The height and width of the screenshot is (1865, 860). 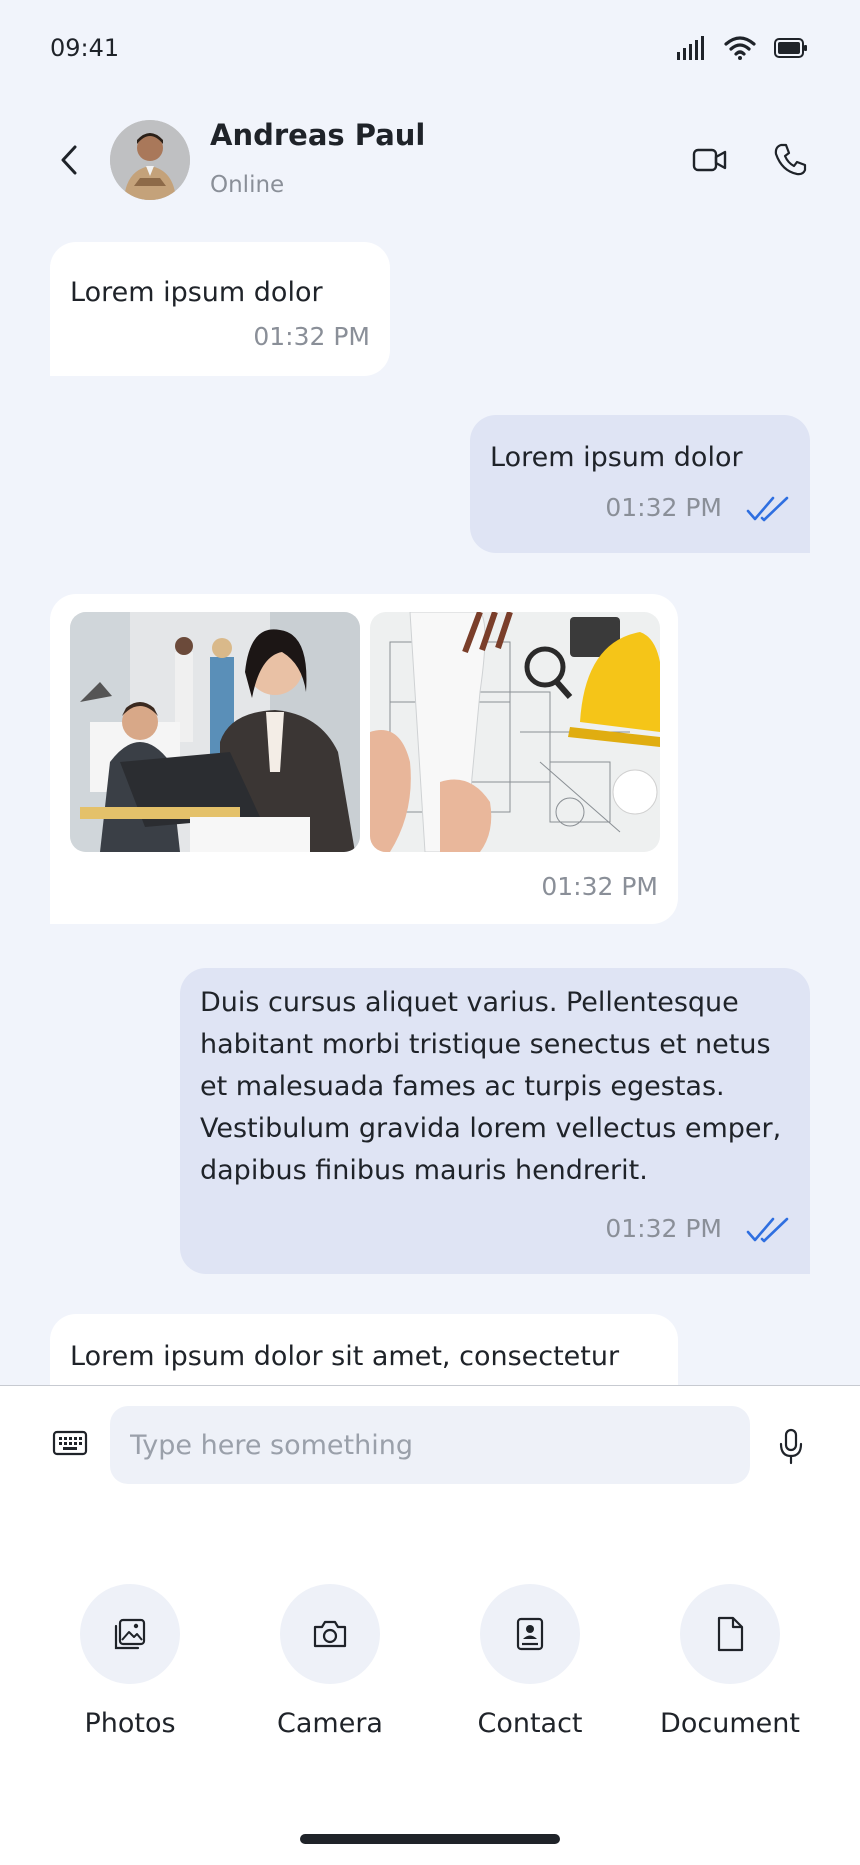 I want to click on message-bubble-incoming: Lorem ipsum dolor sit amet, consectetur, so click(x=364, y=1349).